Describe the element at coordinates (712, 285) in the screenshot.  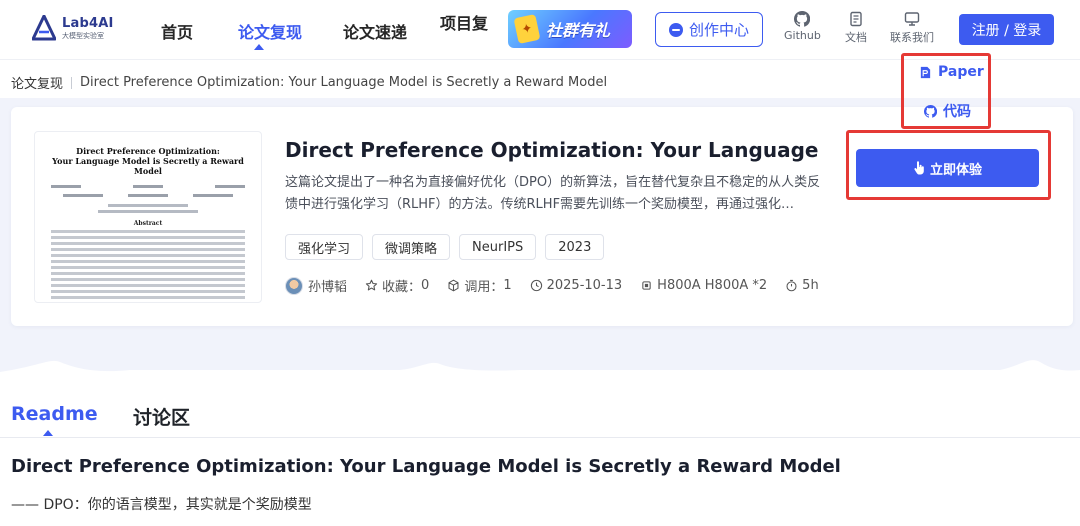
I see `hardware-value: H800A H800A *2` at that location.